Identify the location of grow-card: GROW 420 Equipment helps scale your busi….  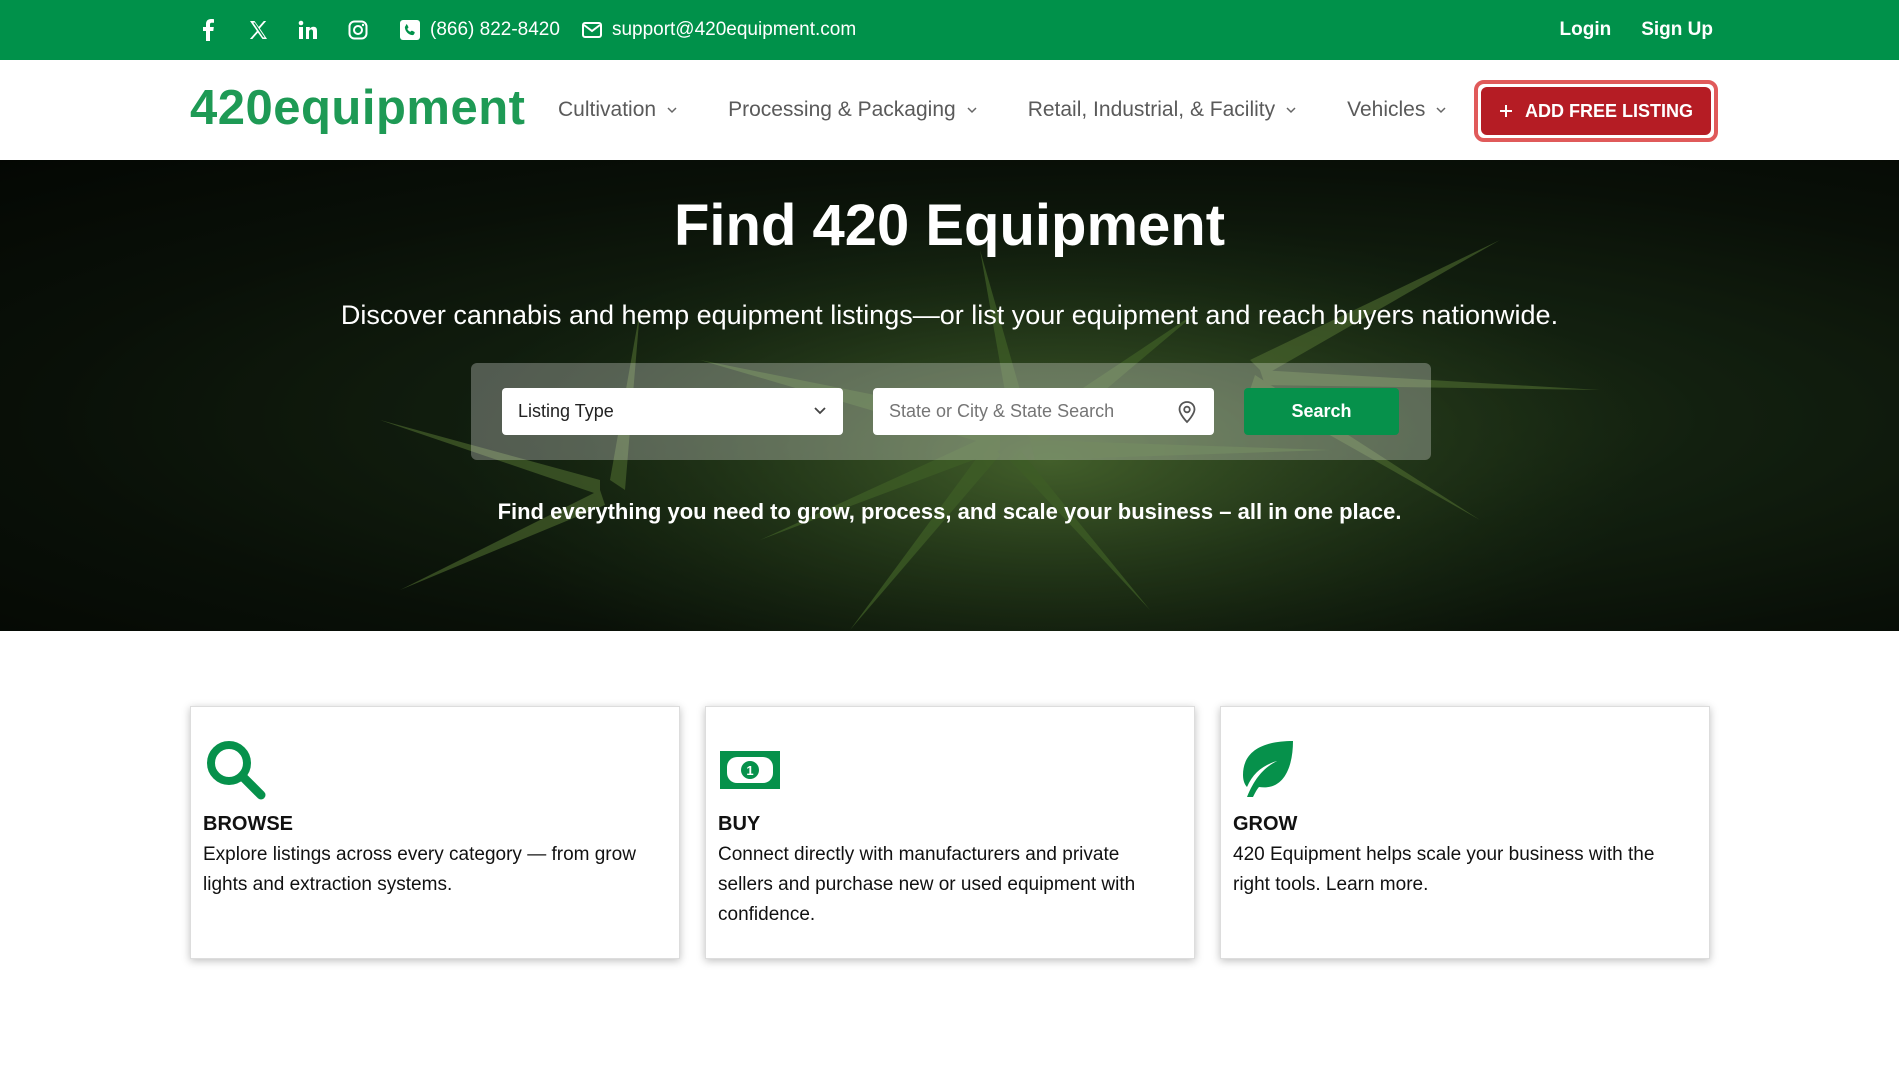
(1465, 832).